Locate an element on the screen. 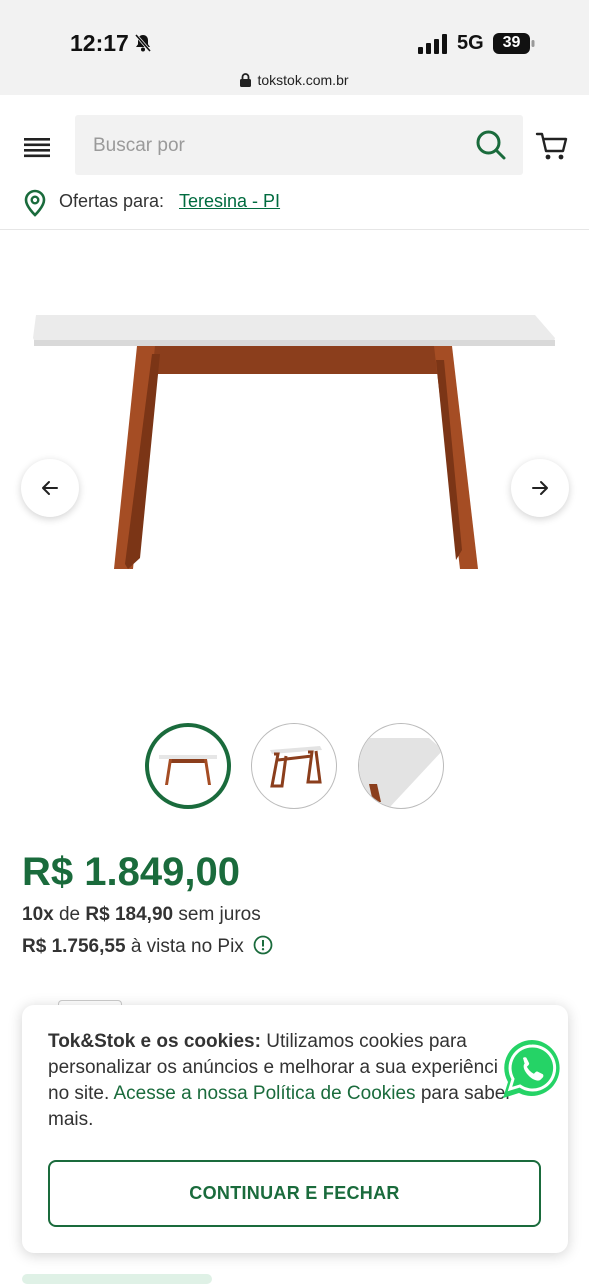 The width and height of the screenshot is (589, 1284). thumbnail-2-image is located at coordinates (296, 767).